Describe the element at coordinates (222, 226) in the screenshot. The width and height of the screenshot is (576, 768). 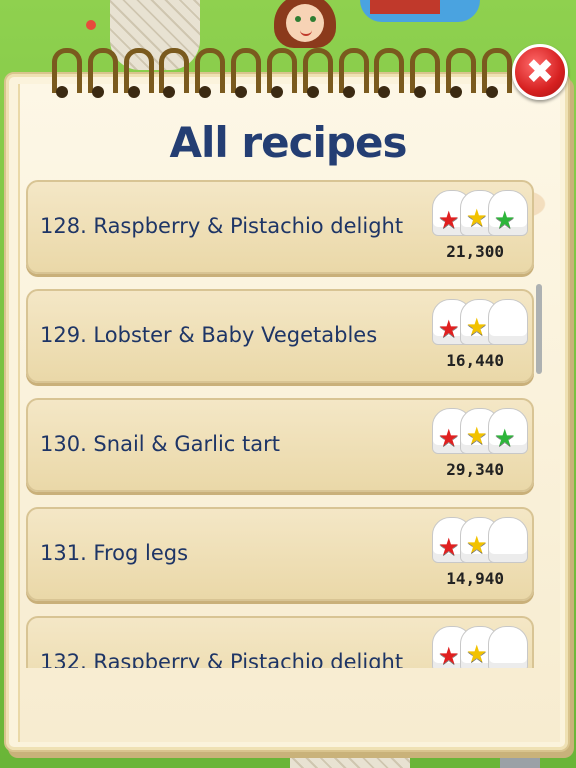
I see `recipe-name: 128. Raspberry & Pistachio delight` at that location.